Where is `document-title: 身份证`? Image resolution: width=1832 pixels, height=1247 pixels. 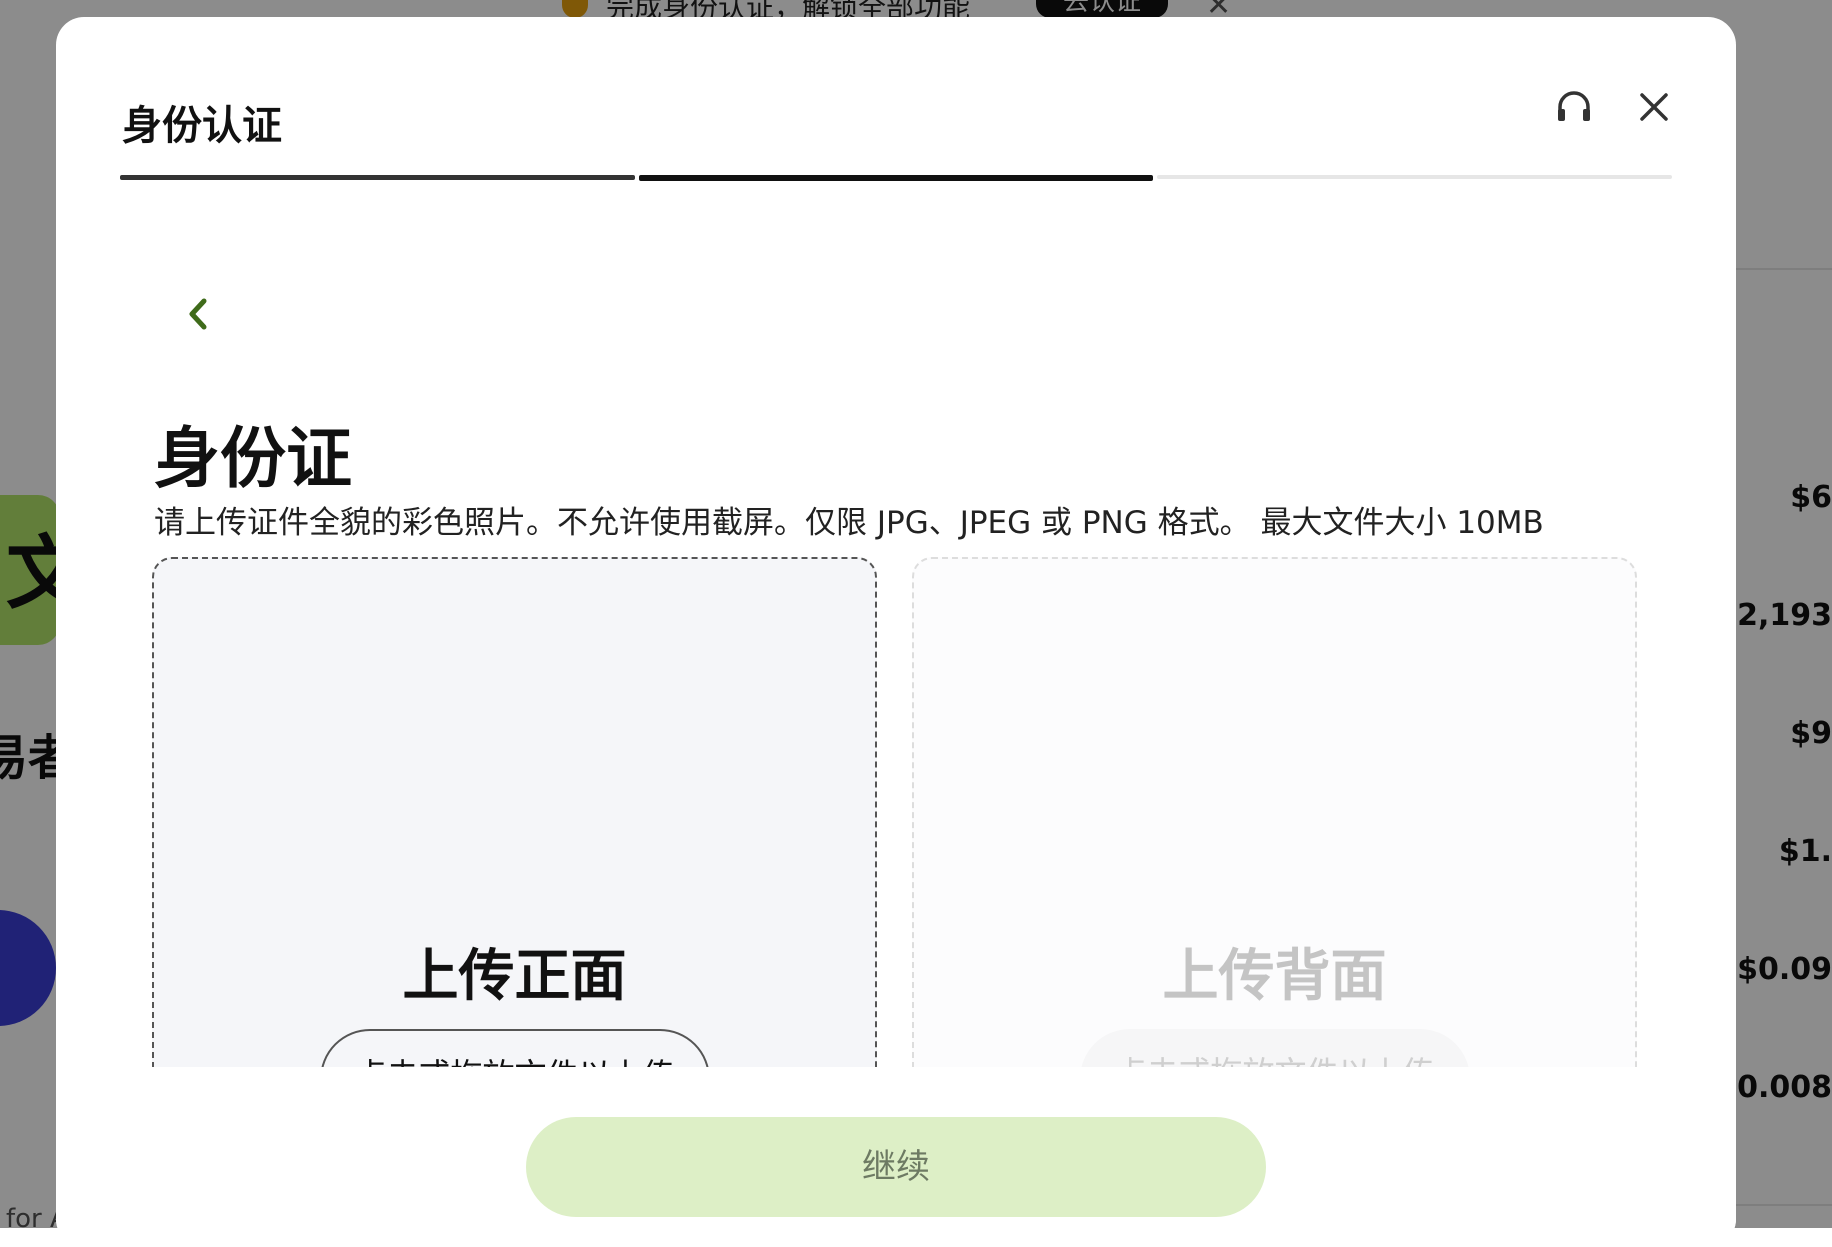 document-title: 身份证 is located at coordinates (253, 458).